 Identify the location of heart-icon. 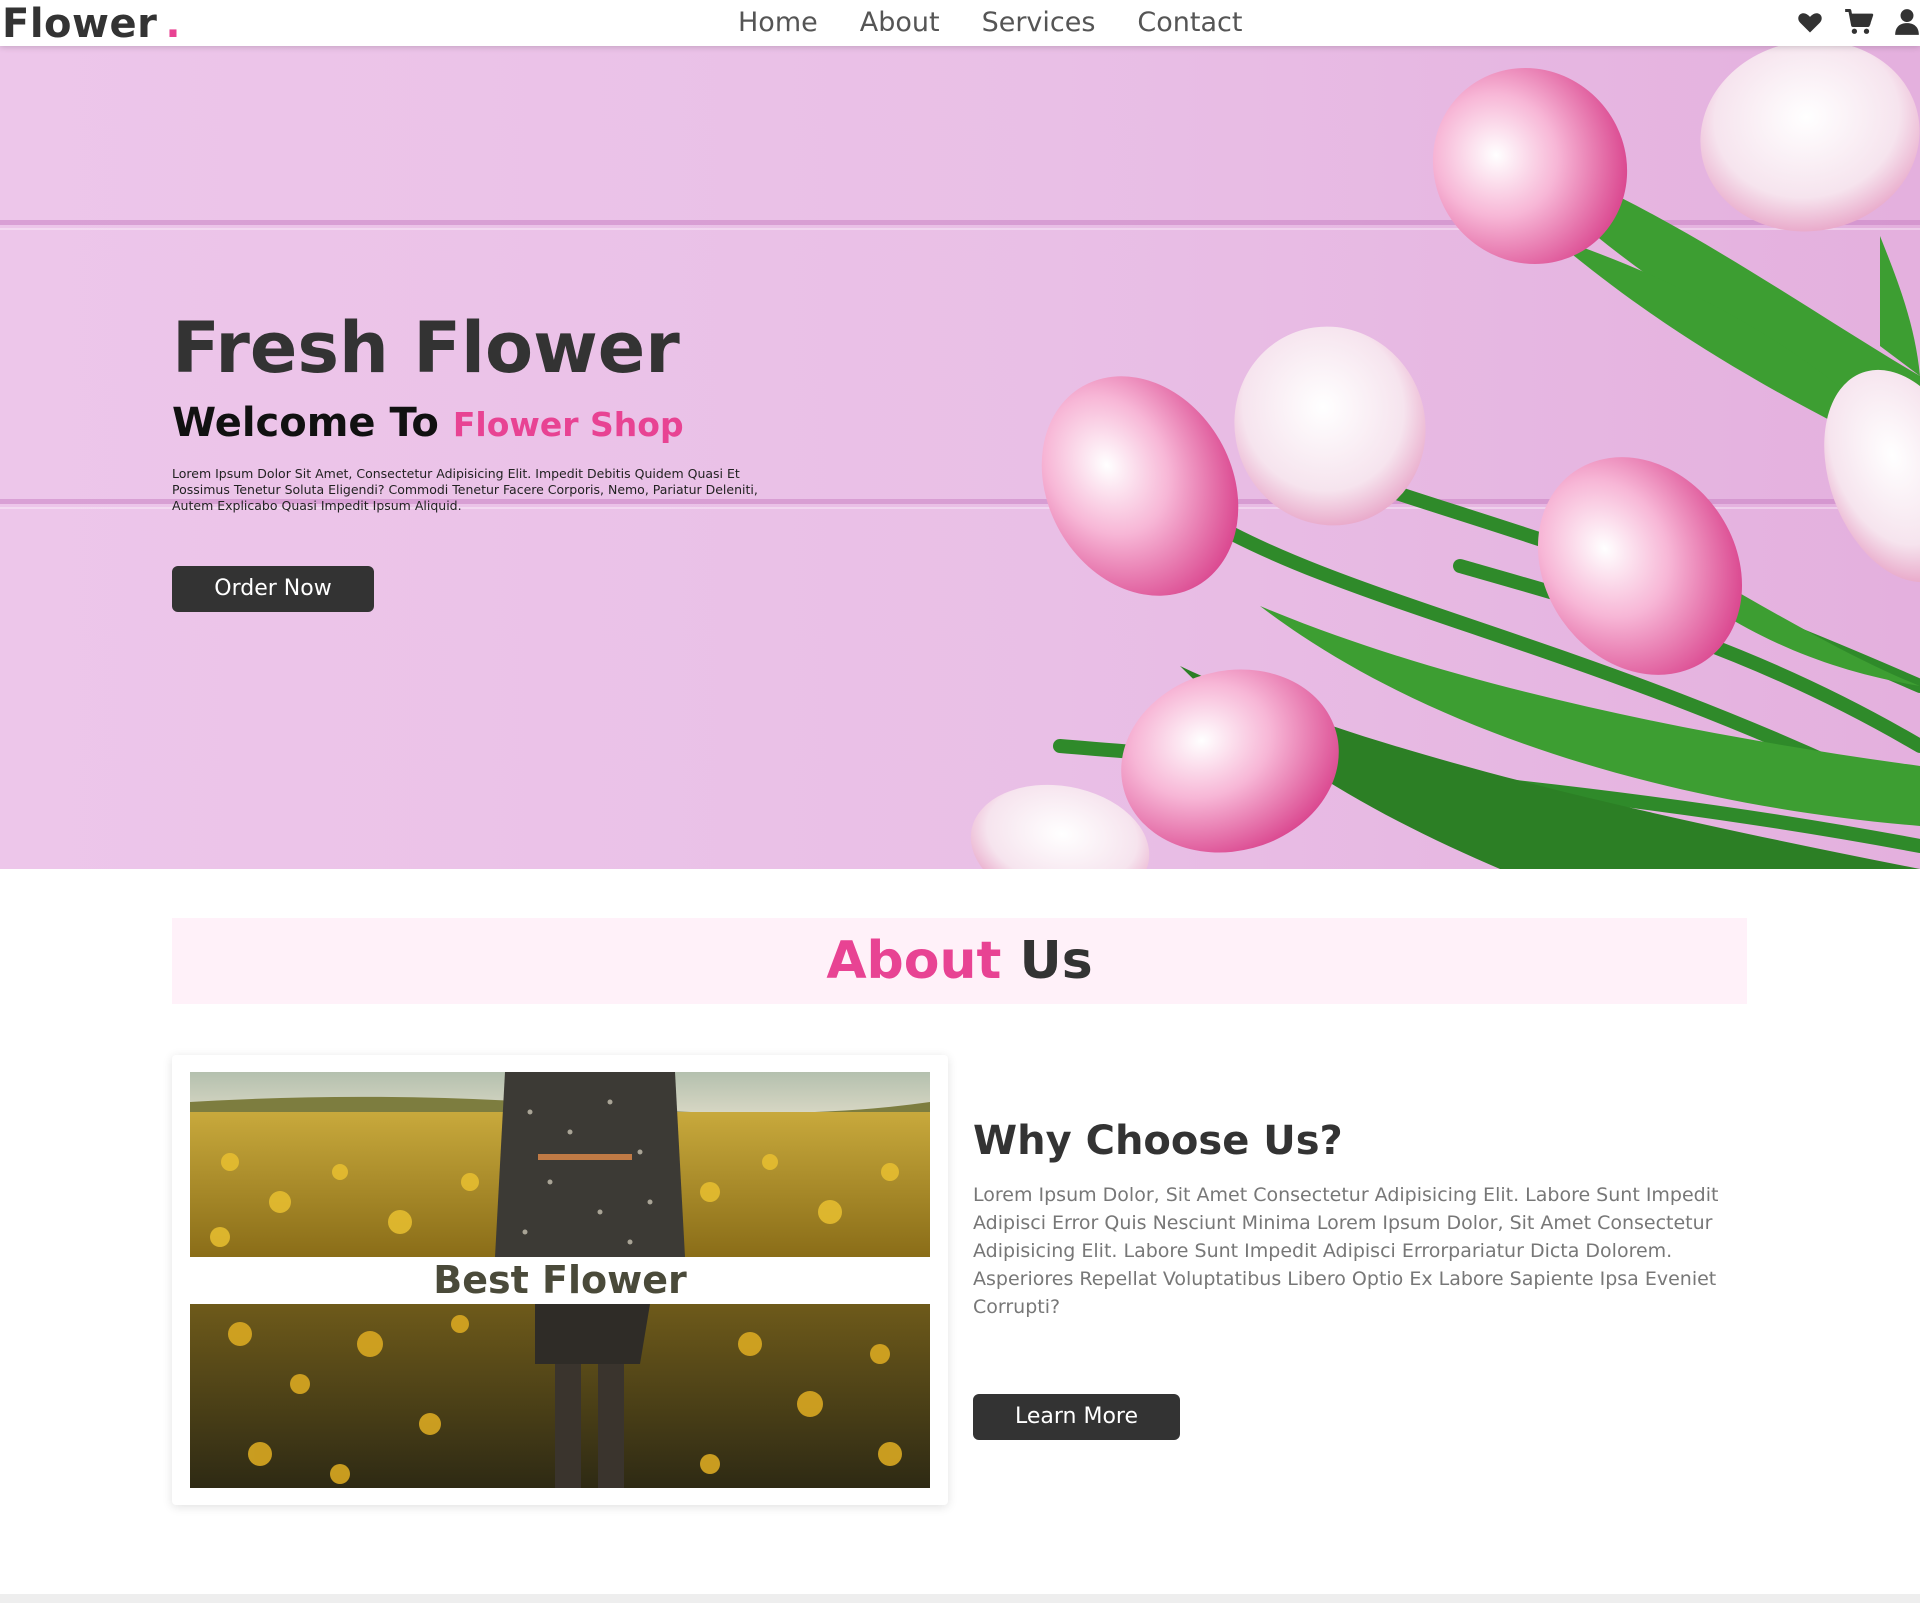
(1810, 24).